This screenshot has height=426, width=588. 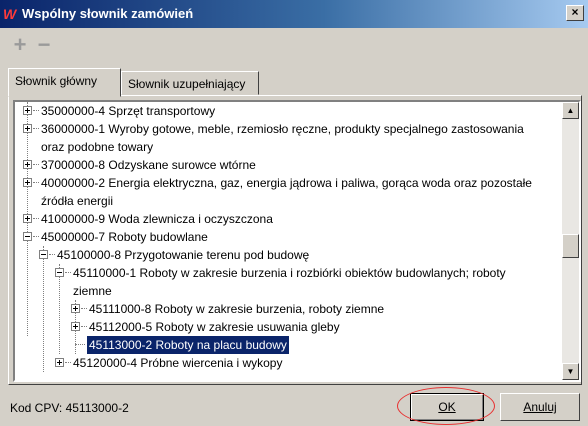 What do you see at coordinates (124, 237) in the screenshot?
I see `tree-node-label: 45000000-7 Roboty budowlane` at bounding box center [124, 237].